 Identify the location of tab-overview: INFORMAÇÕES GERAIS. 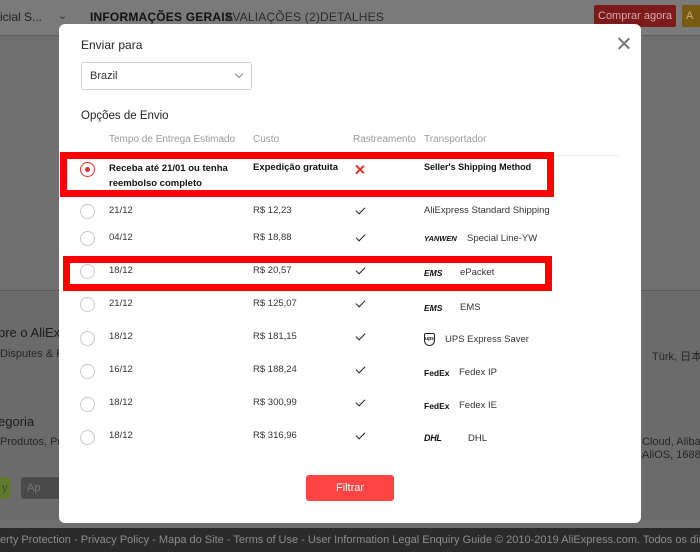
(161, 22).